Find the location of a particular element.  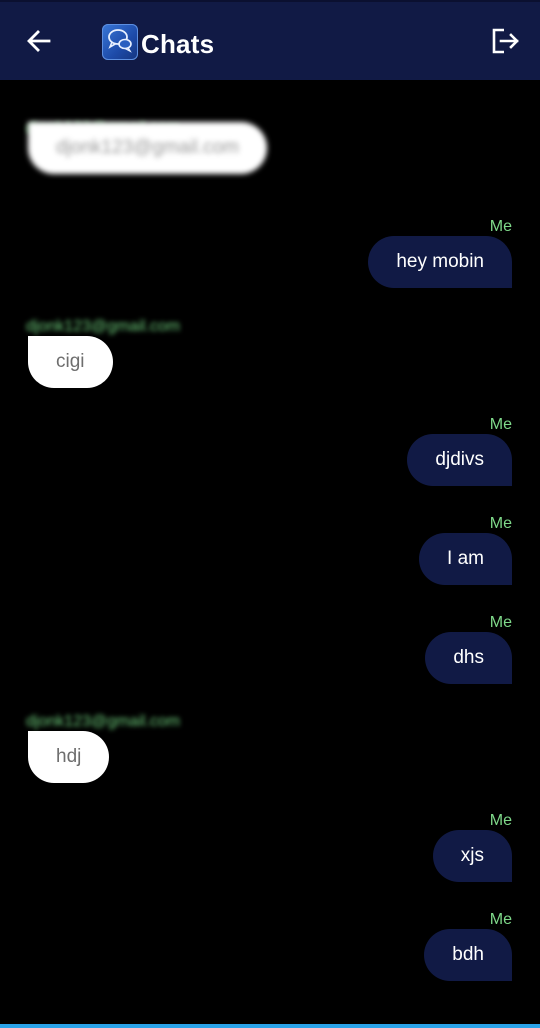

app-logo is located at coordinates (120, 42).